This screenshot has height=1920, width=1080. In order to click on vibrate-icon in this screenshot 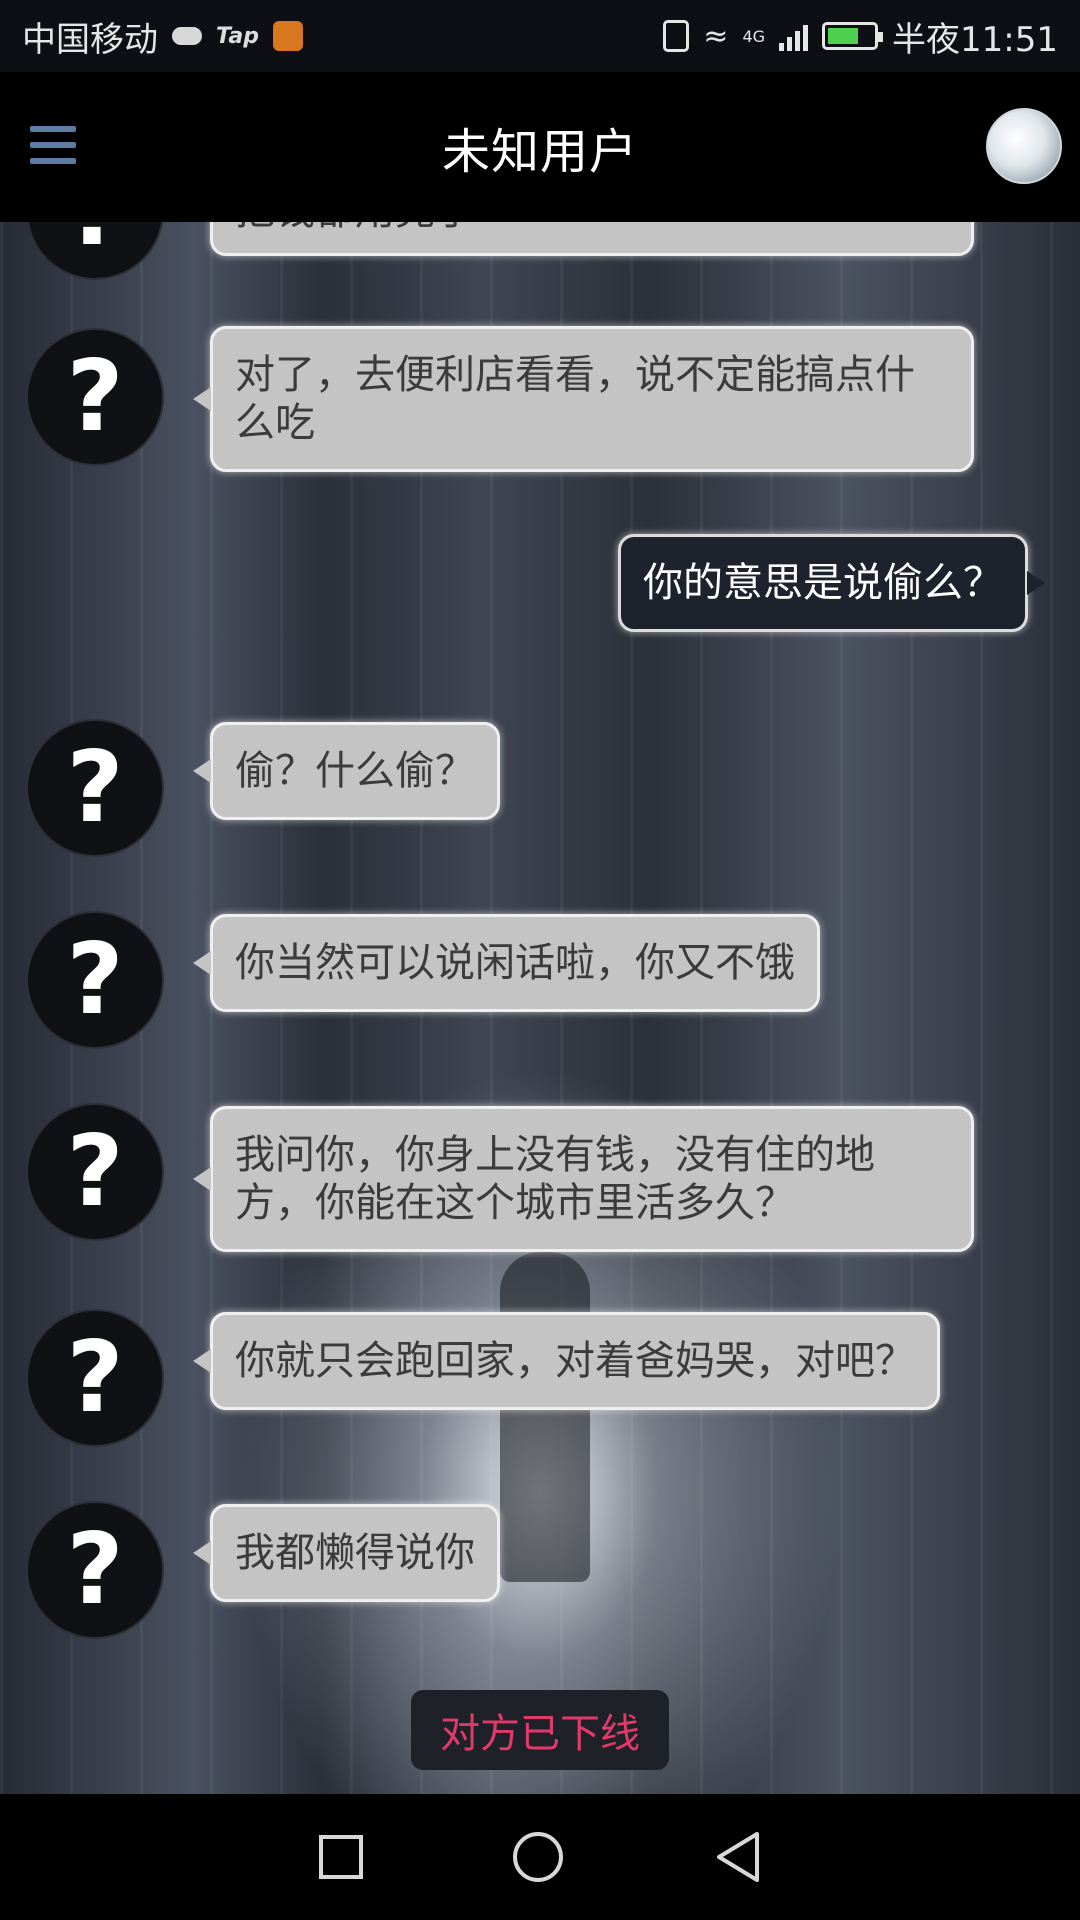, I will do `click(676, 36)`.